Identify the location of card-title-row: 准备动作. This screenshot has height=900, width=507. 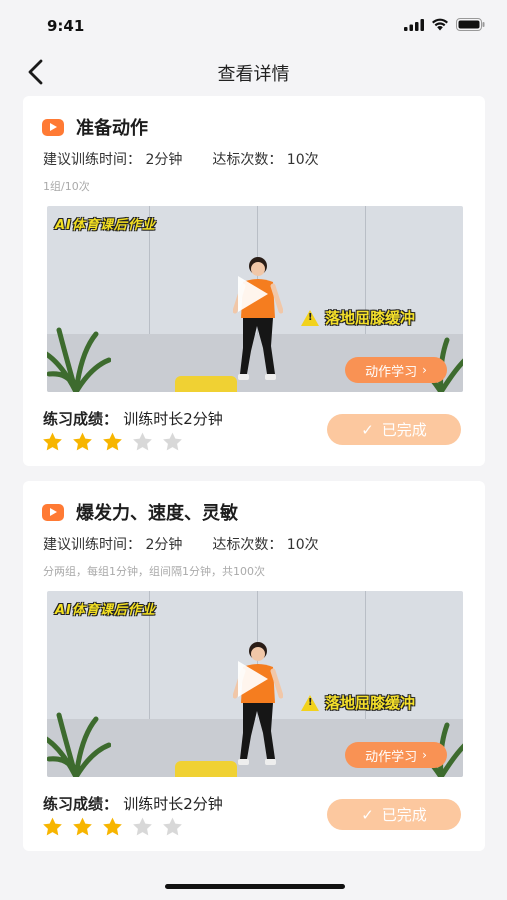
(95, 127).